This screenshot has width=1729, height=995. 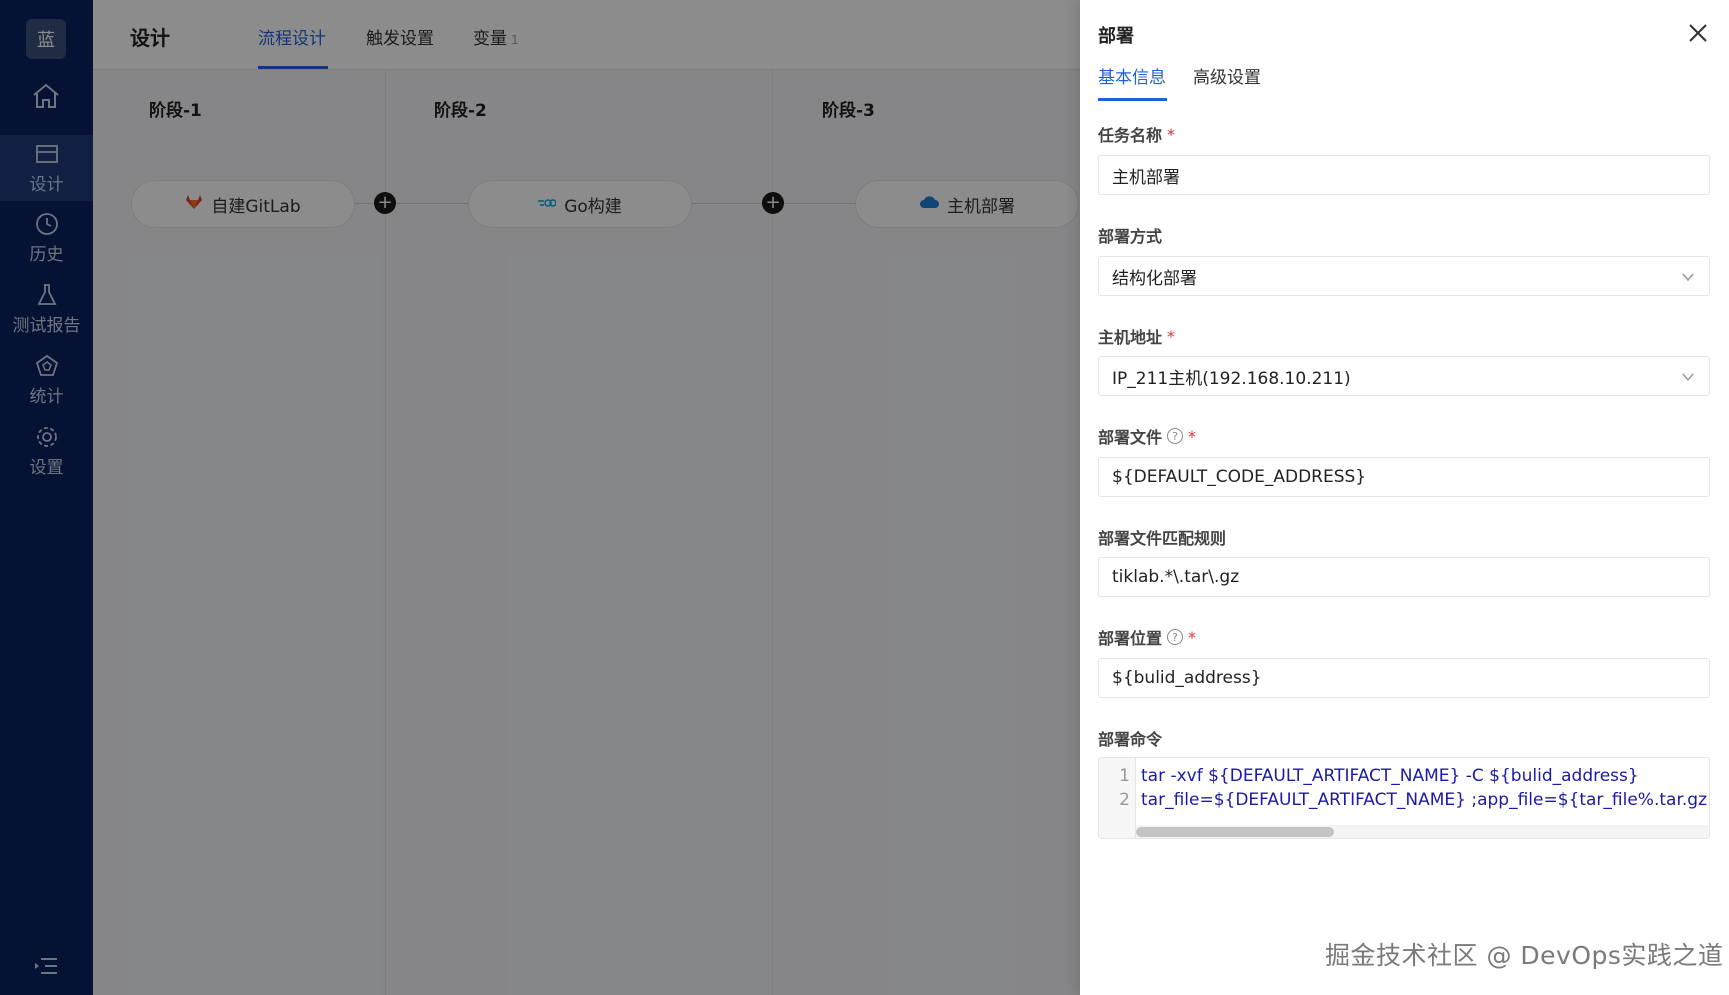 What do you see at coordinates (1124, 776) in the screenshot?
I see `line-number: 1` at bounding box center [1124, 776].